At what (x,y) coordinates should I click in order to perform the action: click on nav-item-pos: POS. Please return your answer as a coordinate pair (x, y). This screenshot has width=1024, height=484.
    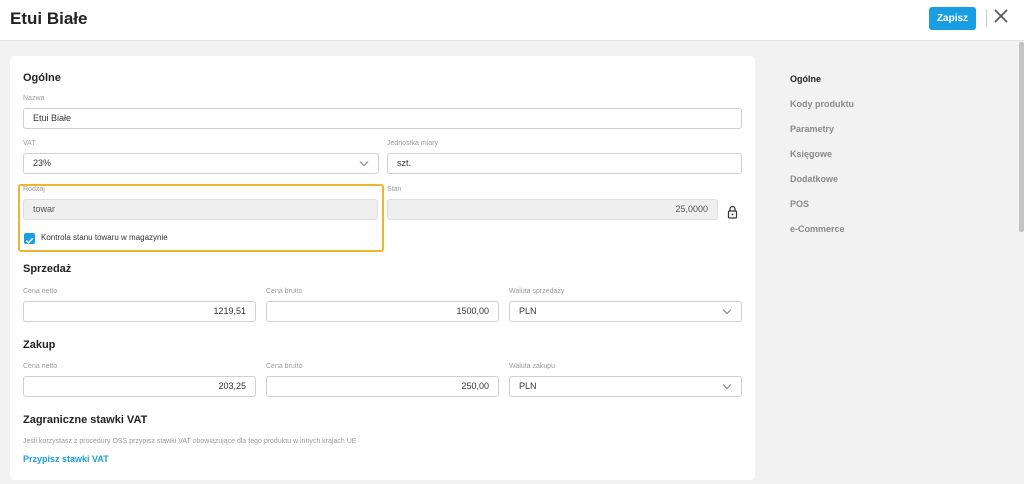
    Looking at the image, I should click on (799, 204).